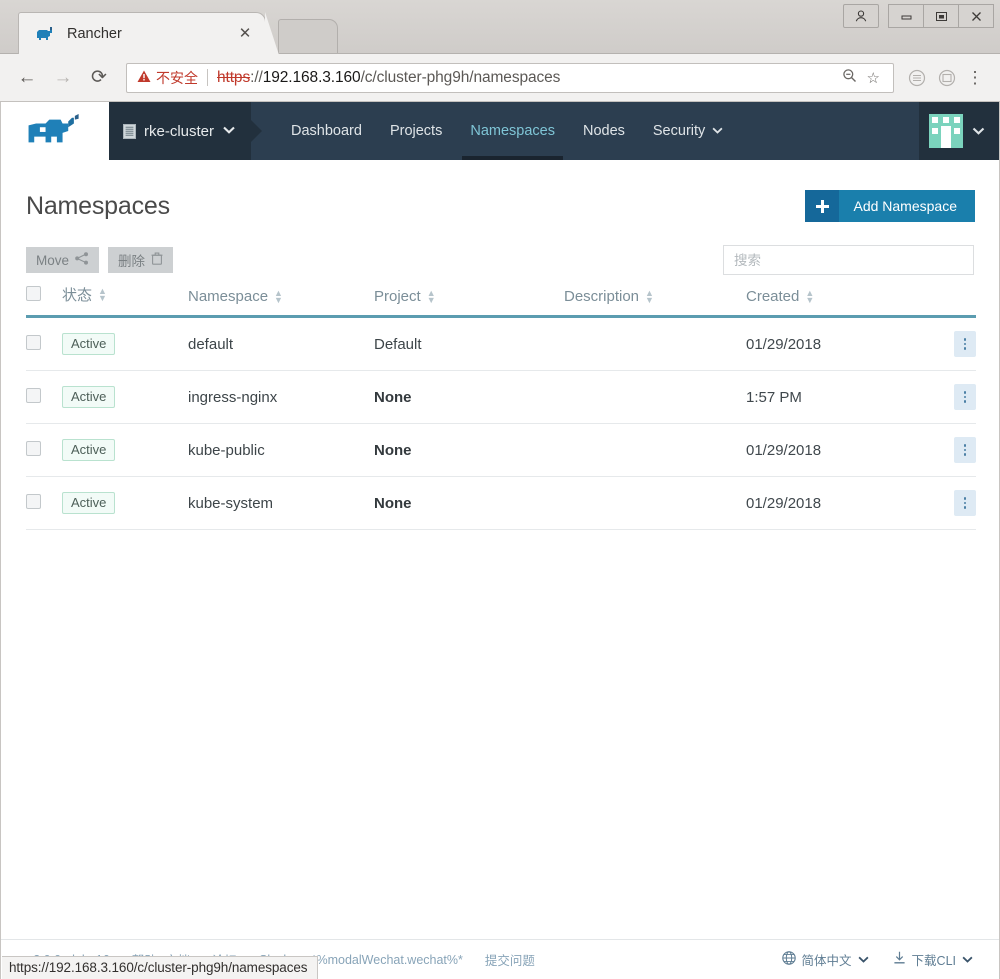  I want to click on window-maximize-button, so click(941, 16).